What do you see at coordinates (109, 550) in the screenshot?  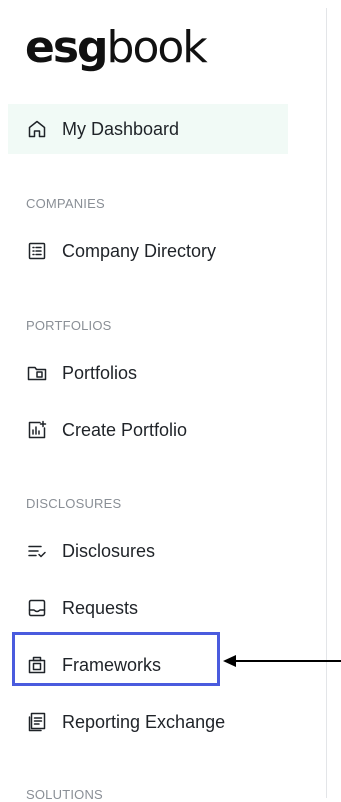 I see `sidebar-item-label: Disclosures` at bounding box center [109, 550].